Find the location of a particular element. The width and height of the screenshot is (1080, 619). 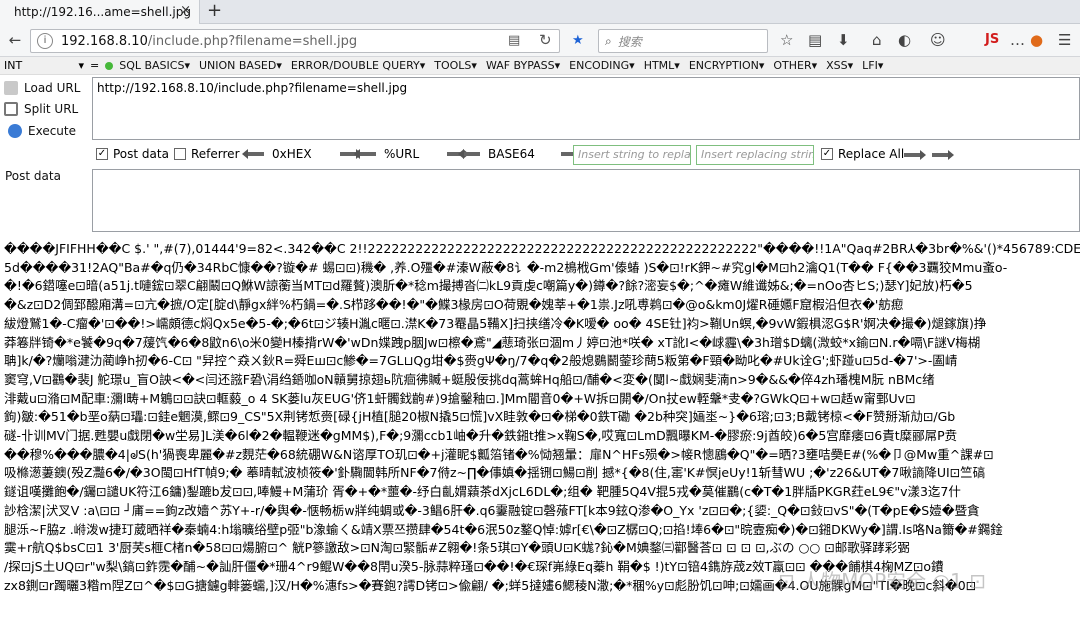

home-icon: ⌂ is located at coordinates (877, 40).